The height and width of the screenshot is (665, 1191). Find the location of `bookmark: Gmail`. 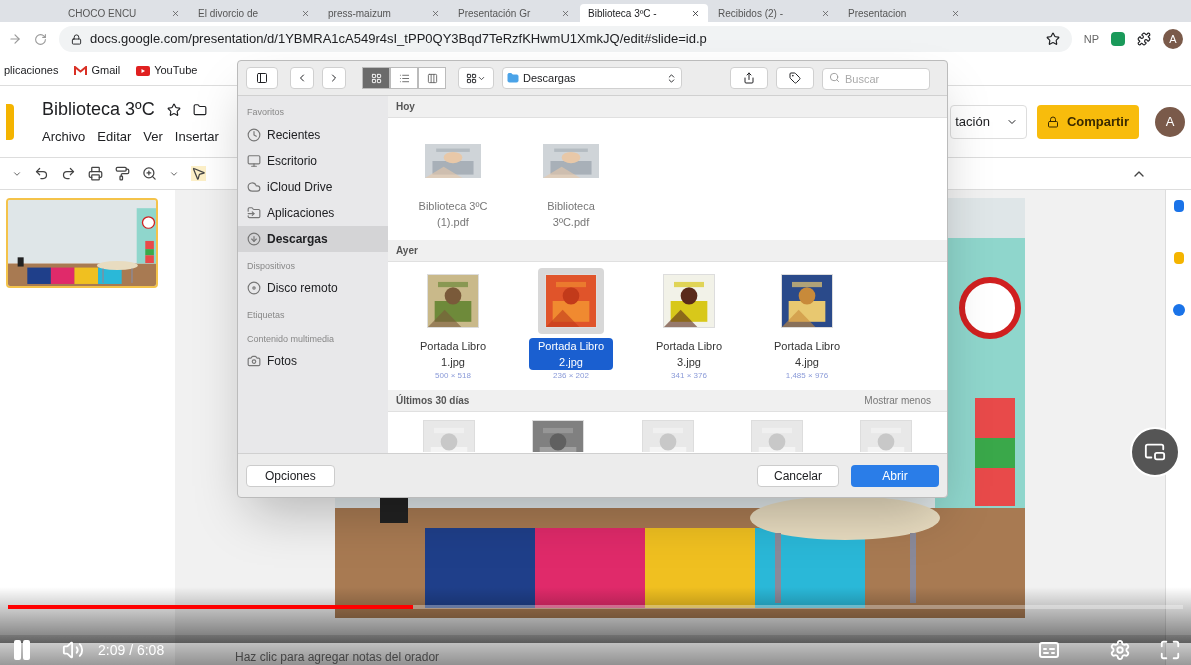

bookmark: Gmail is located at coordinates (97, 70).